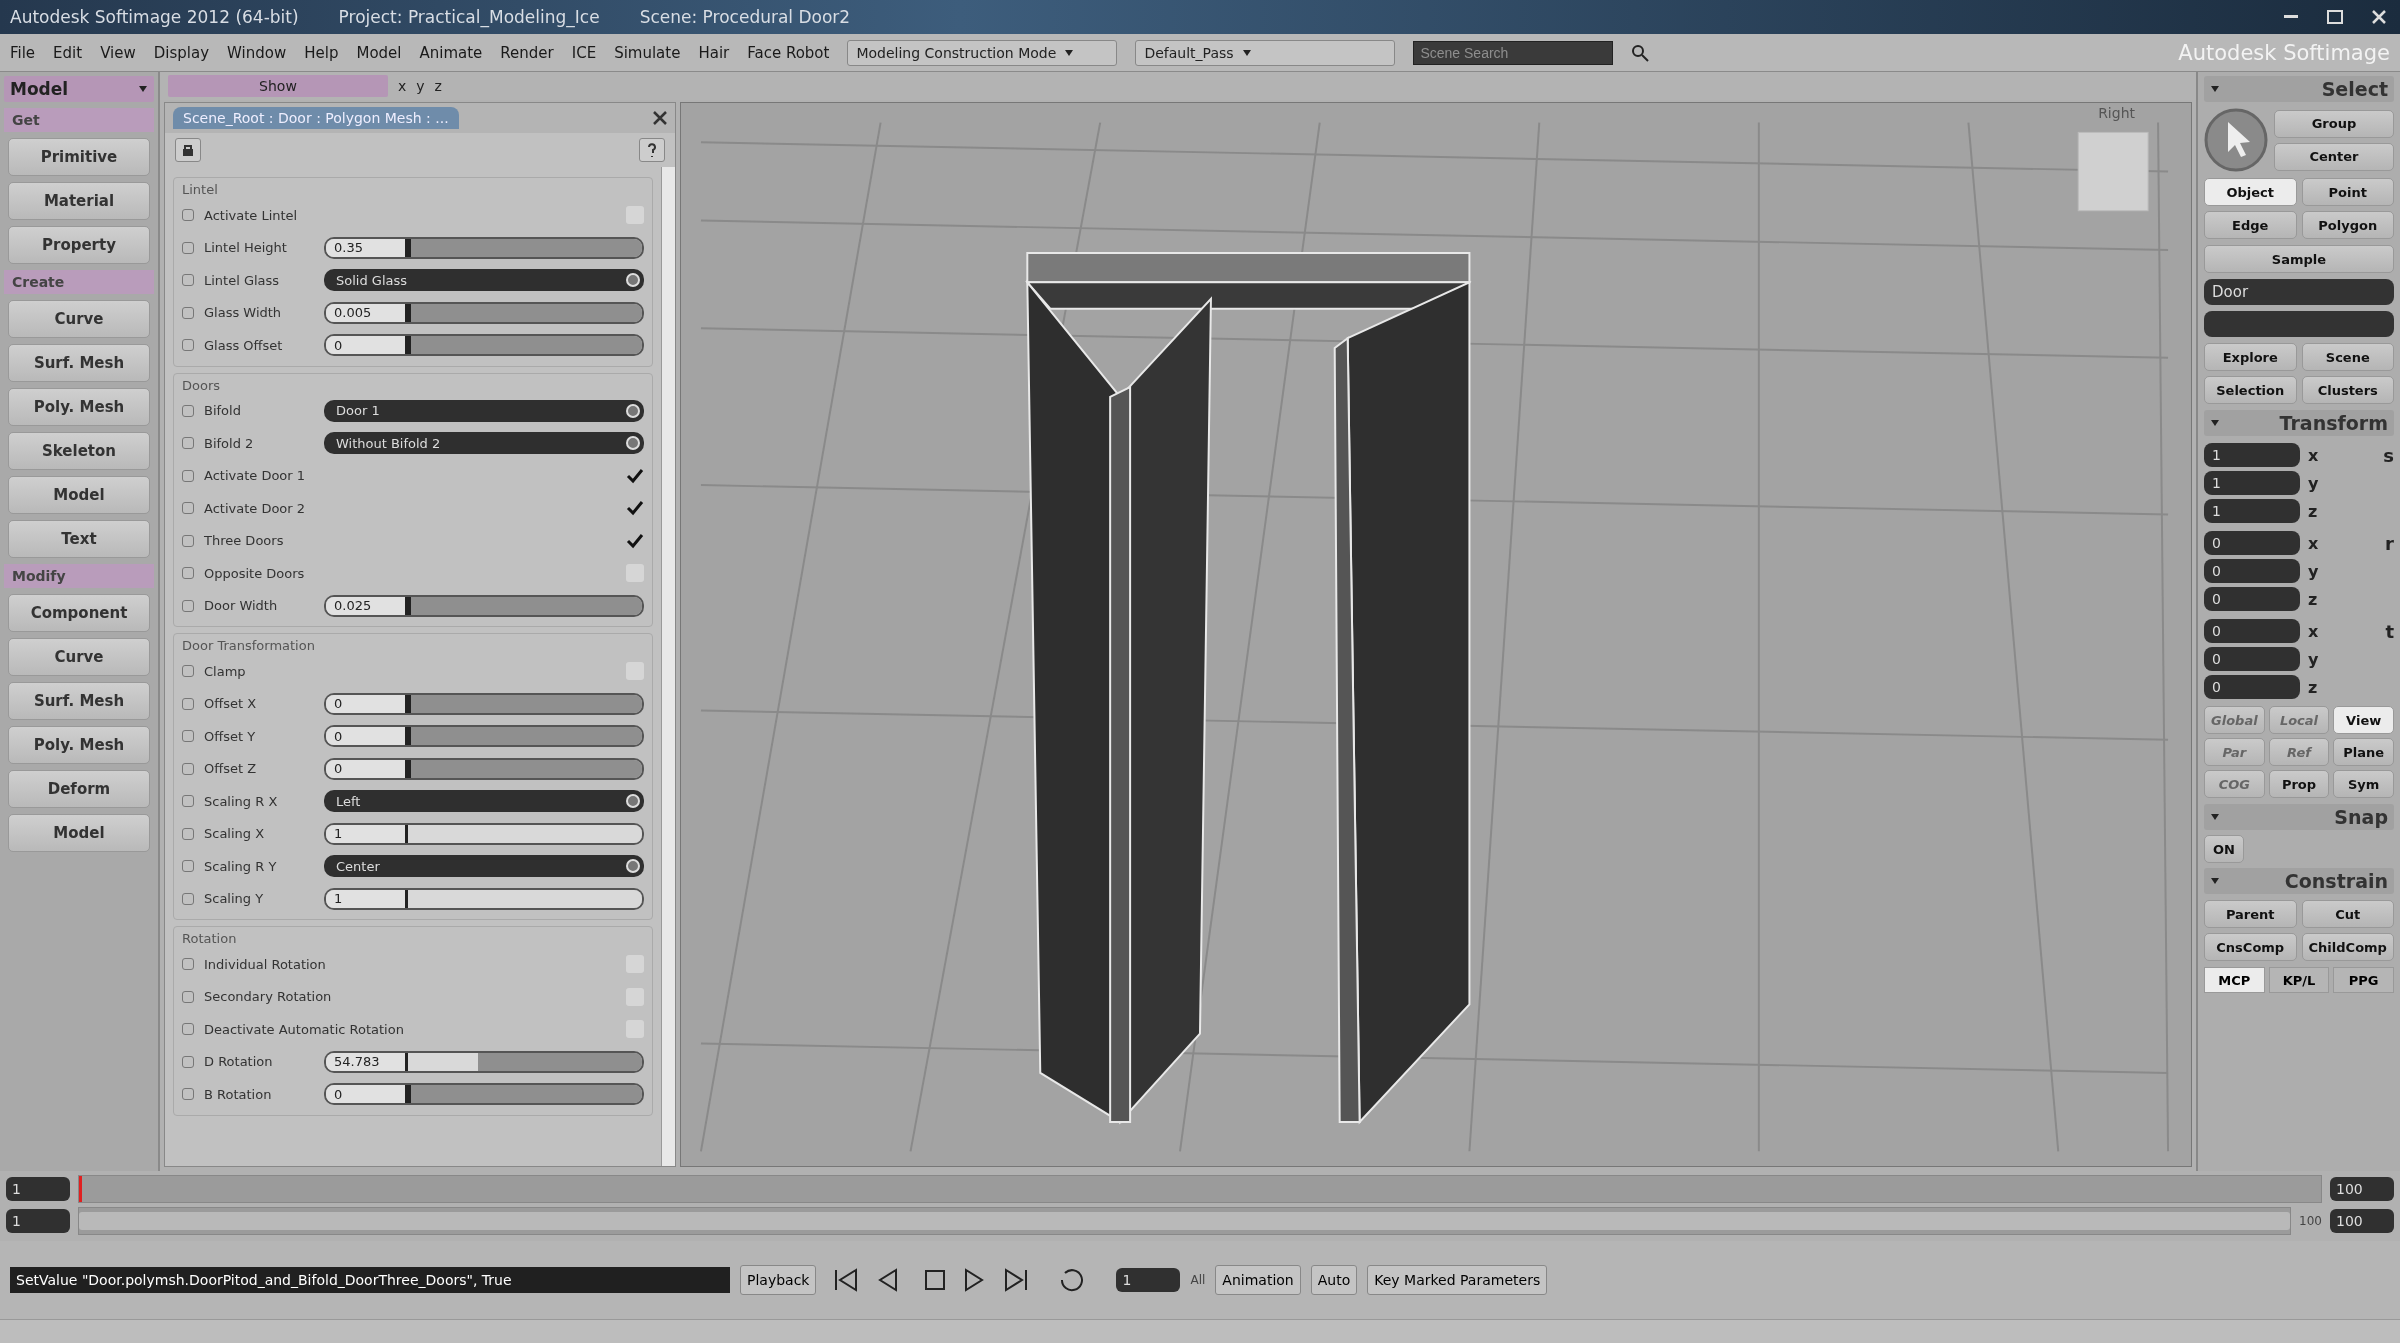  I want to click on tool-button: Poly. Mesh, so click(79, 745).